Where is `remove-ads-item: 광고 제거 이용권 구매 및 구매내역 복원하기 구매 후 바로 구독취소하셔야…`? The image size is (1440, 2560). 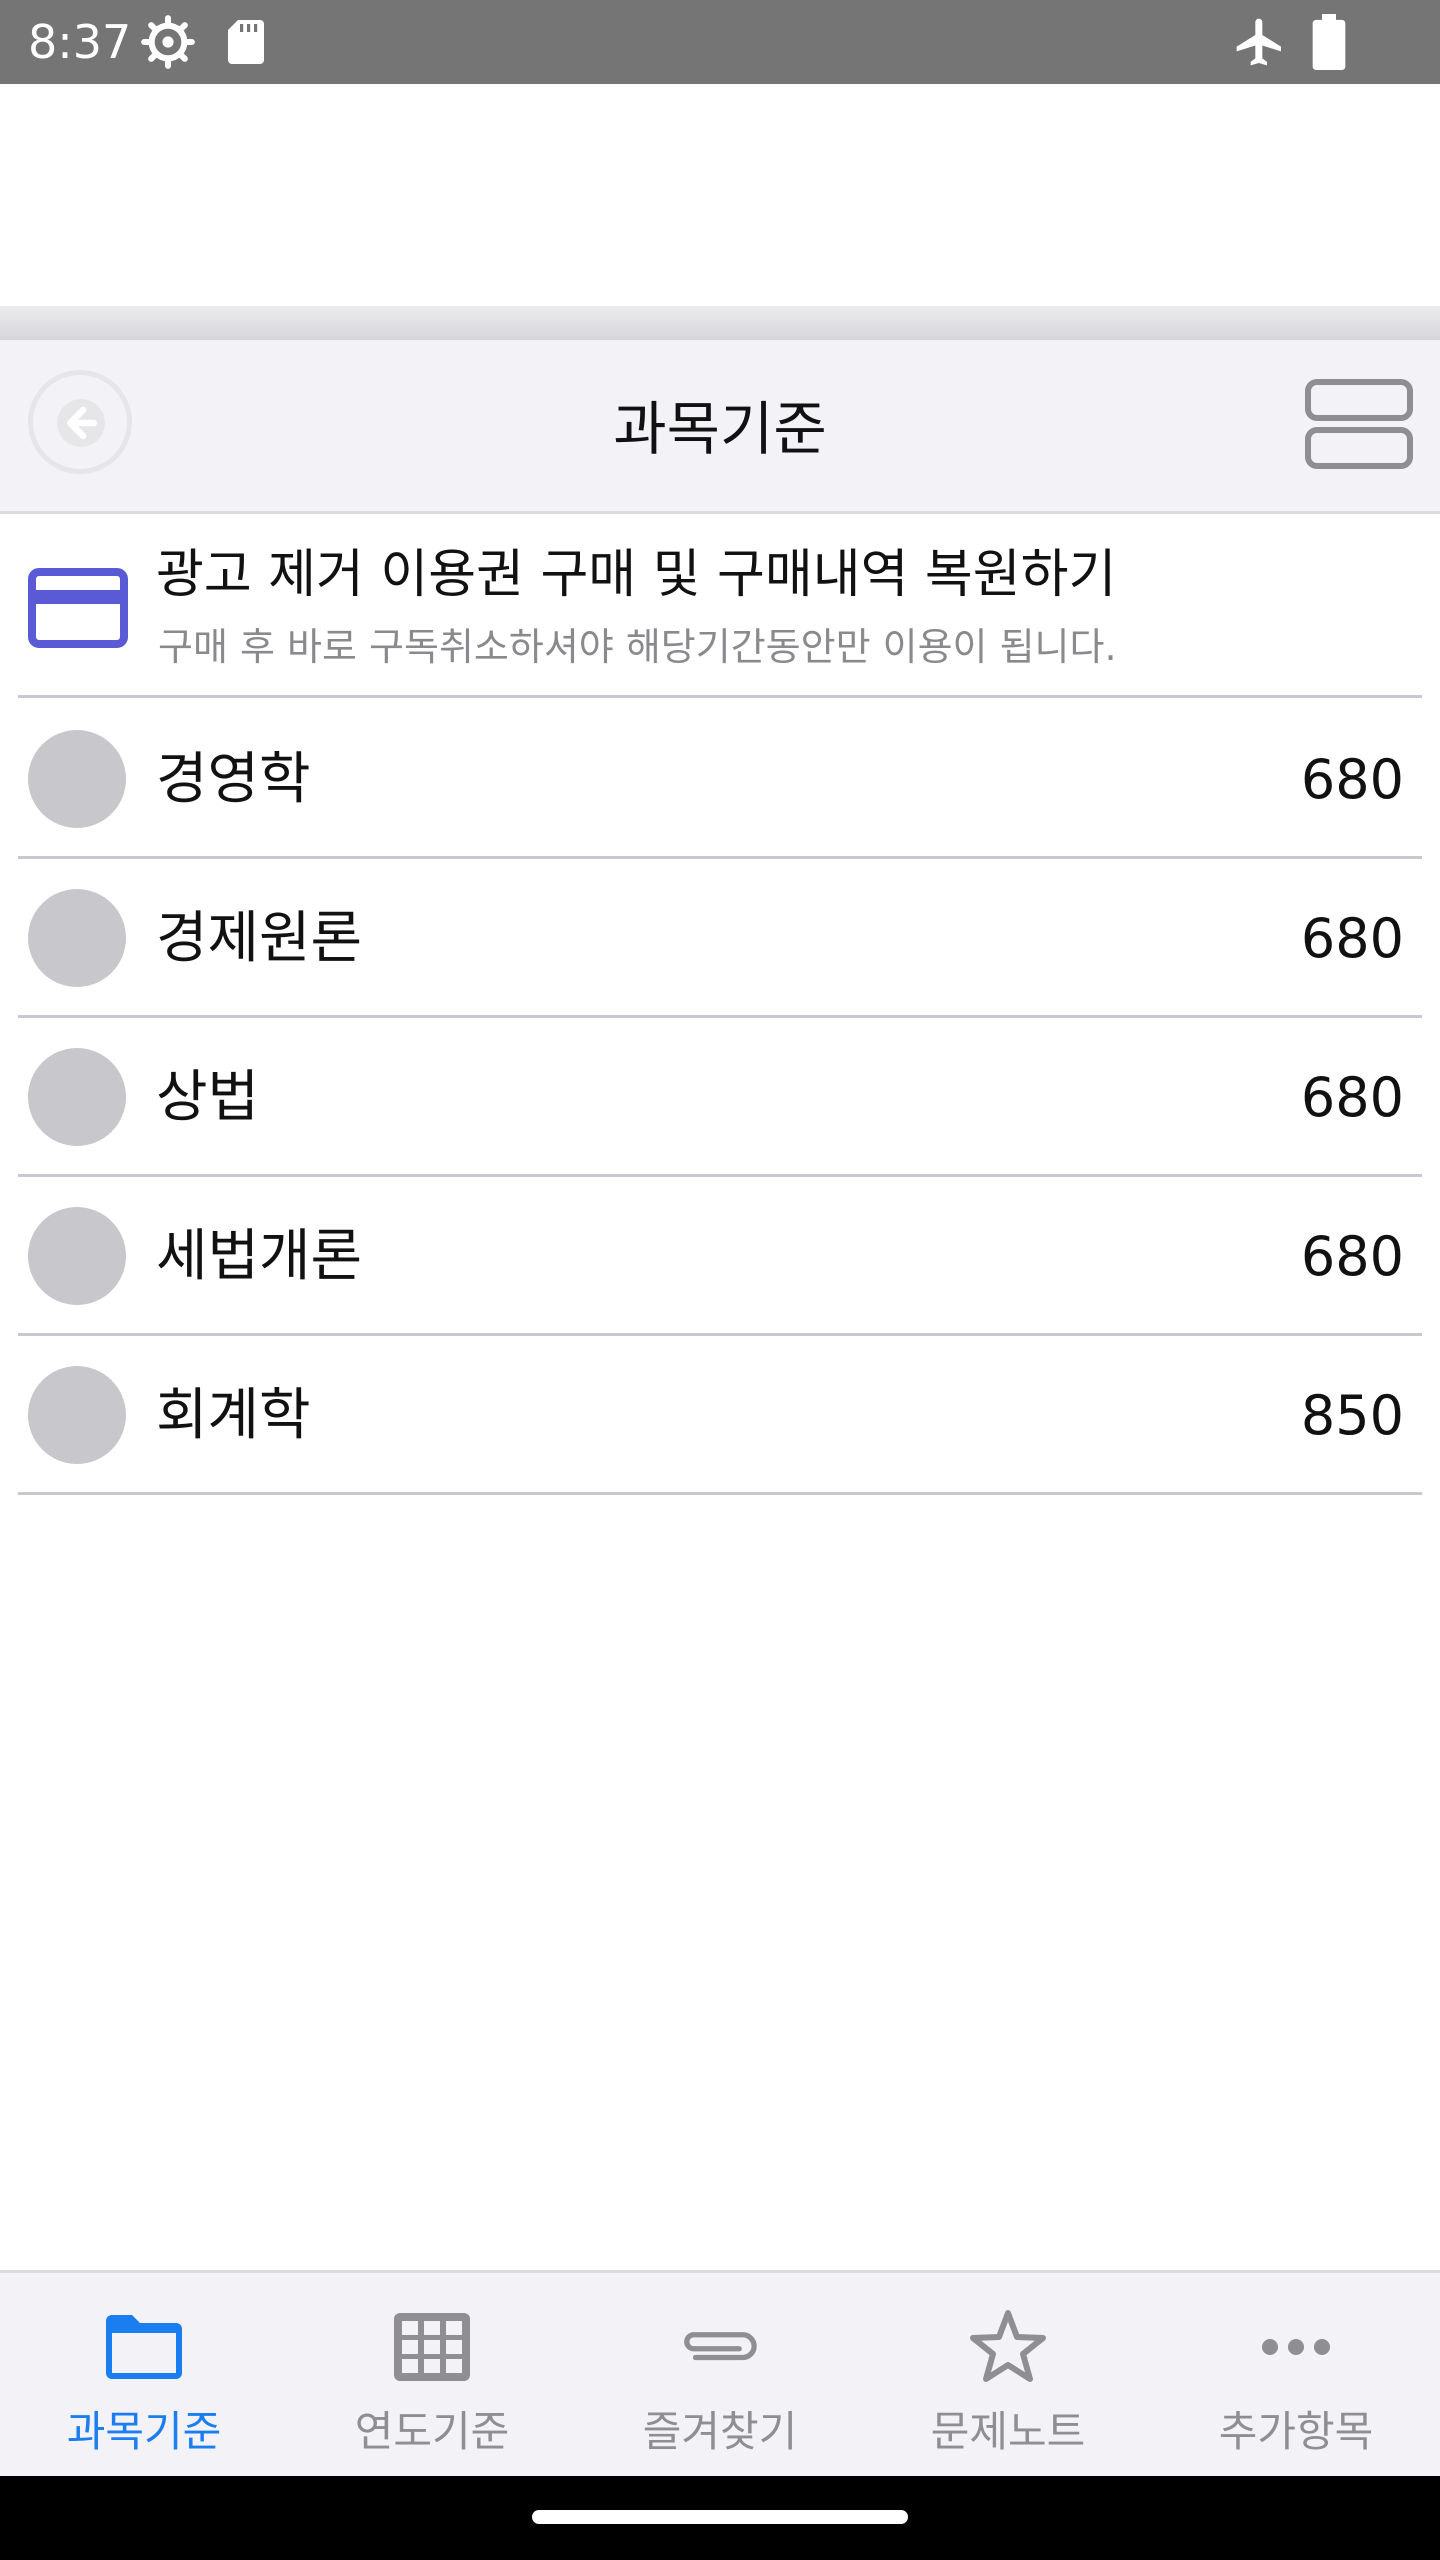 remove-ads-item: 광고 제거 이용권 구매 및 구매내역 복원하기 구매 후 바로 구독취소하셔야… is located at coordinates (720, 608).